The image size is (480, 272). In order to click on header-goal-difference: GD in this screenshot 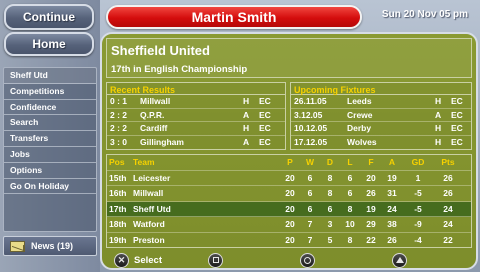, I will do `click(418, 162)`.